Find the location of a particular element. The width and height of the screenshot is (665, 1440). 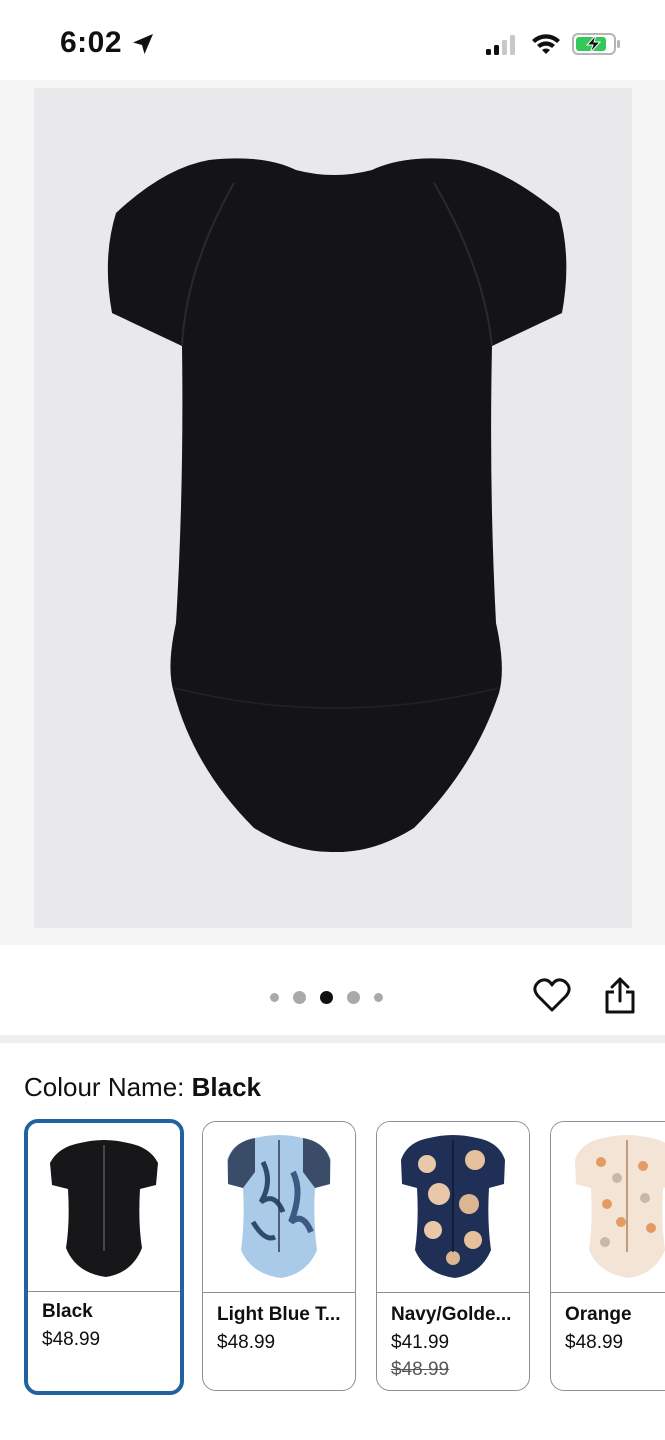

status-bar: 6:02 is located at coordinates (332, 40).